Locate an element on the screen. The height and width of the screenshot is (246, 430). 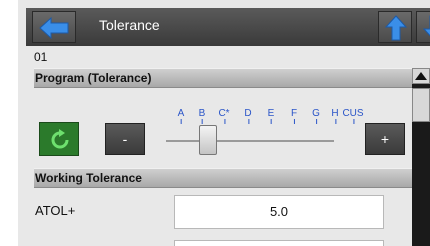
back-arrow-icon is located at coordinates (54, 28).